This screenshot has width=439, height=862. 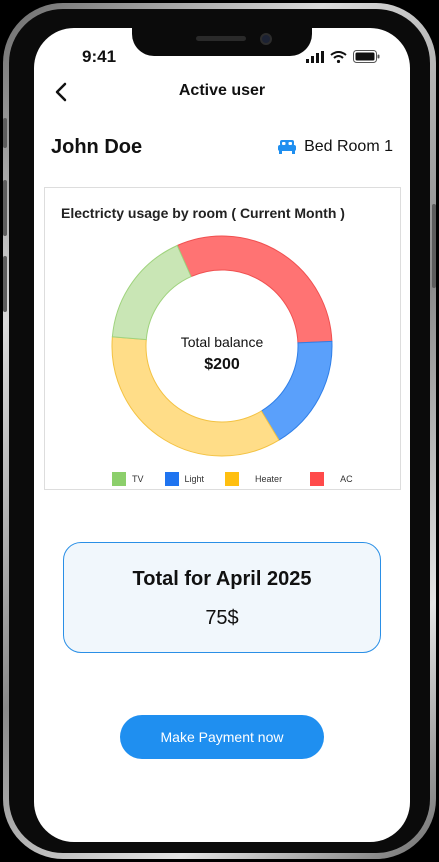 I want to click on total-value: 75$, so click(x=222, y=618).